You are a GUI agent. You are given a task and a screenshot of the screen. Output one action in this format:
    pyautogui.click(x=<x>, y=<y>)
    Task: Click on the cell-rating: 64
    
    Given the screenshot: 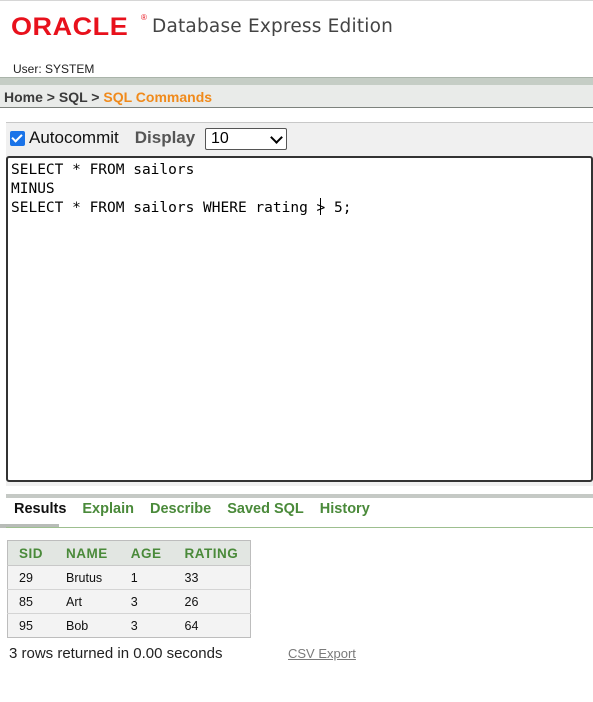 What is the action you would take?
    pyautogui.click(x=212, y=625)
    